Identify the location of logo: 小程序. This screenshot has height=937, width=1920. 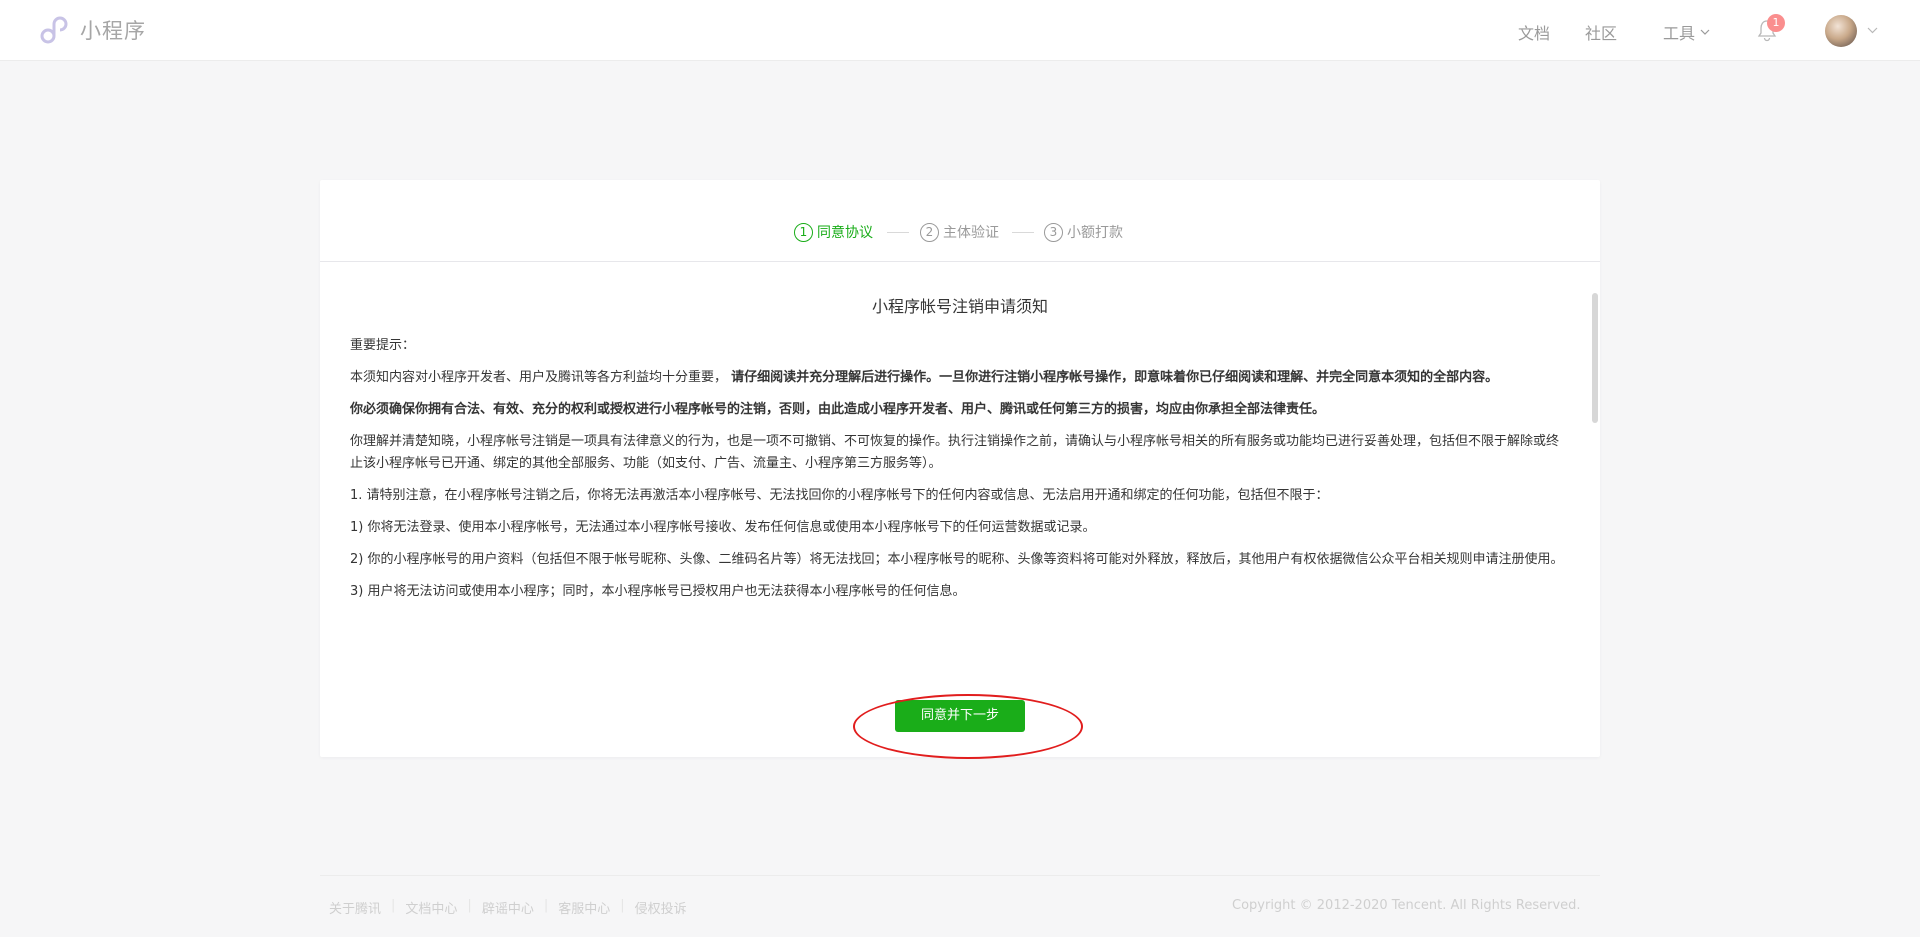
(92, 30).